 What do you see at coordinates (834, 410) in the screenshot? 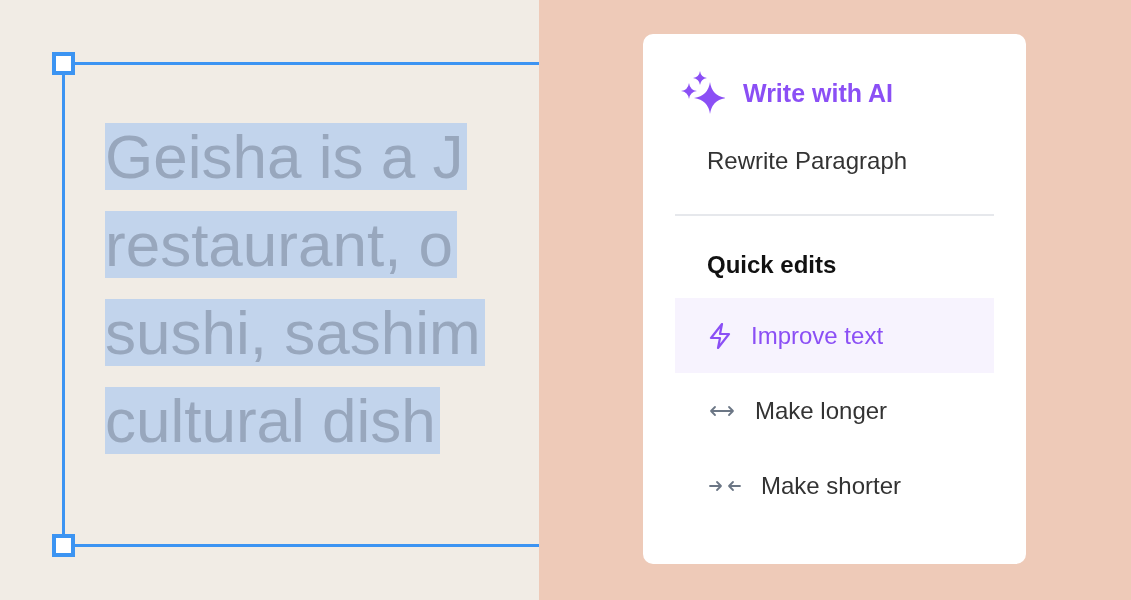
I see `menu-item: Make longer` at bounding box center [834, 410].